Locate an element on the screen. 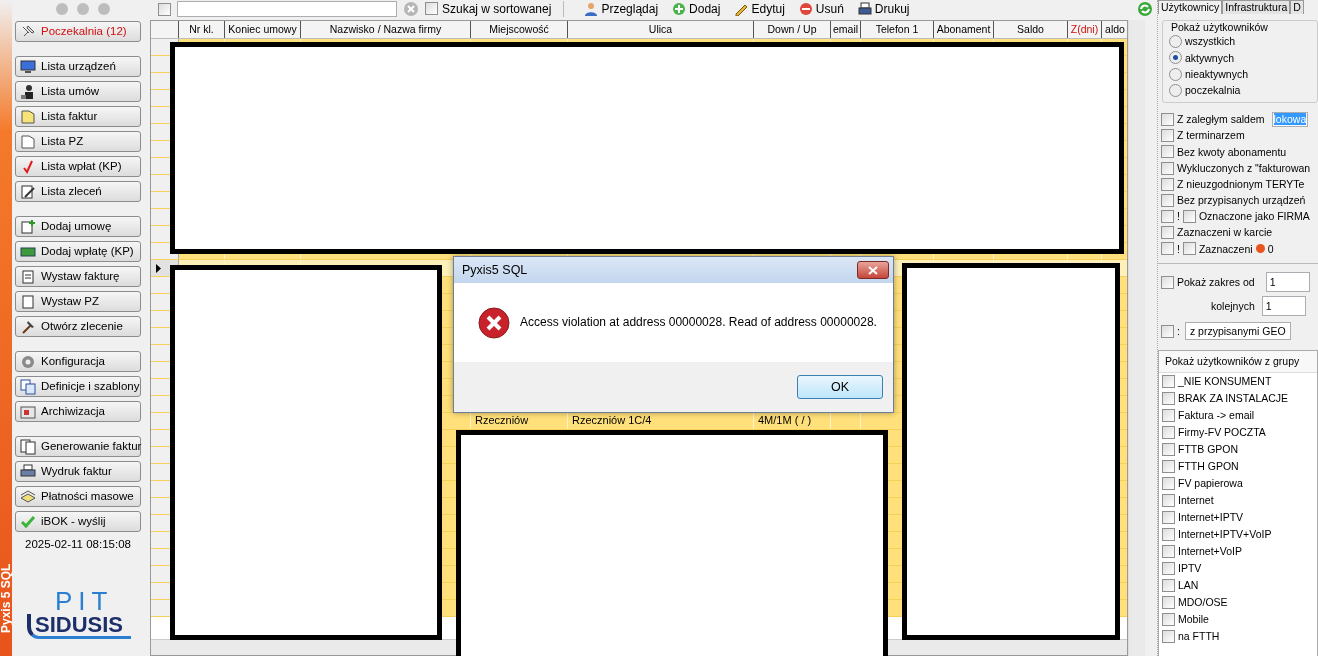 This screenshot has height=656, width=1318. sidebar-button: Wystaw PZ is located at coordinates (78, 301).